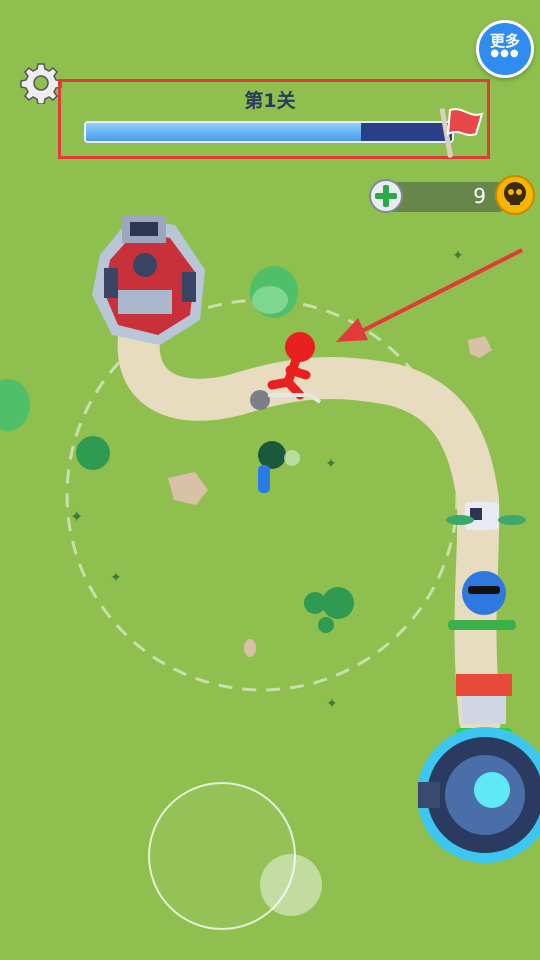 This screenshot has height=960, width=540. Describe the element at coordinates (223, 132) in the screenshot. I see `level-progress-fill` at that location.